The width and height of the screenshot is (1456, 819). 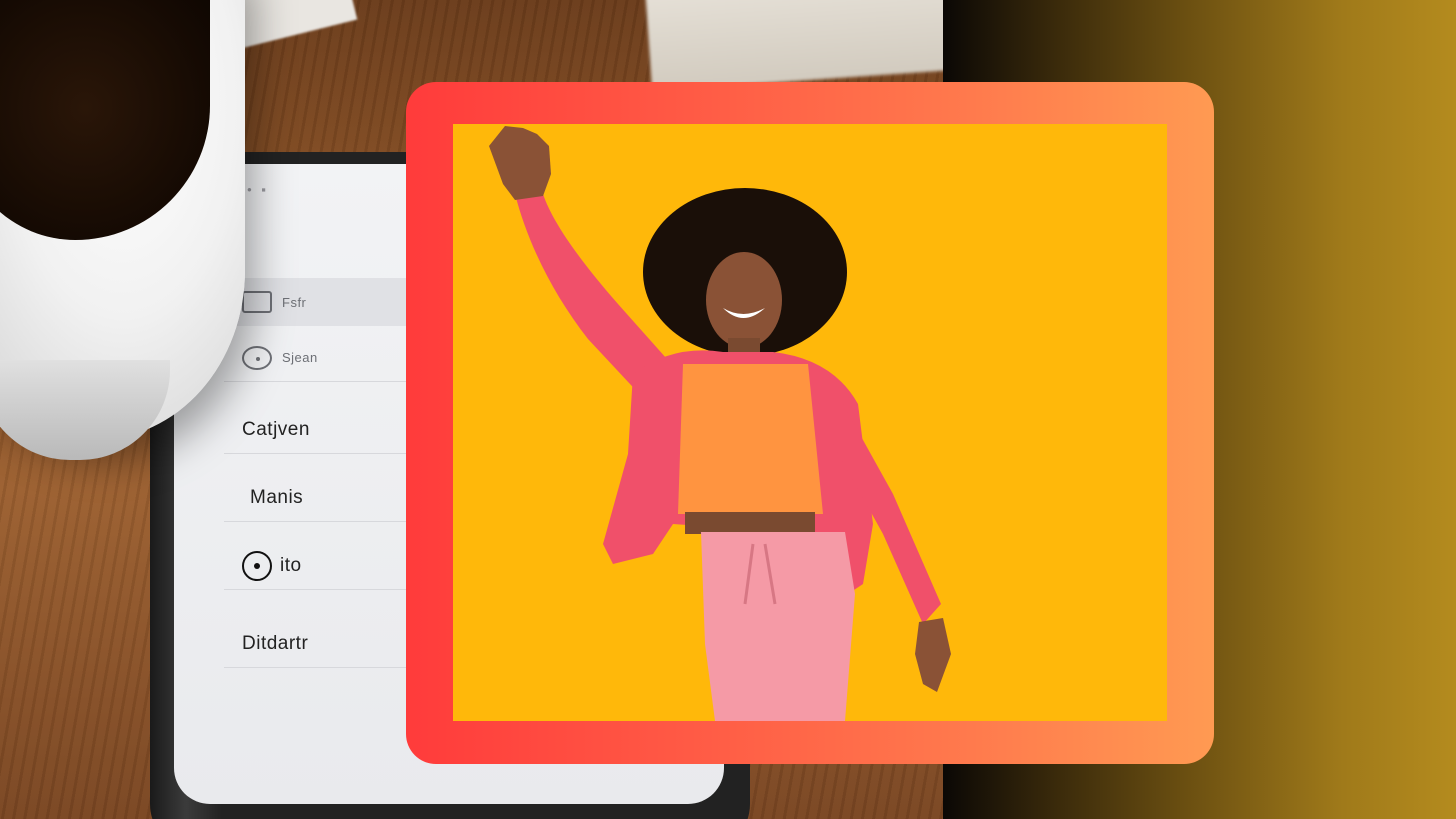 What do you see at coordinates (750, 439) in the screenshot?
I see `orange-crop-top` at bounding box center [750, 439].